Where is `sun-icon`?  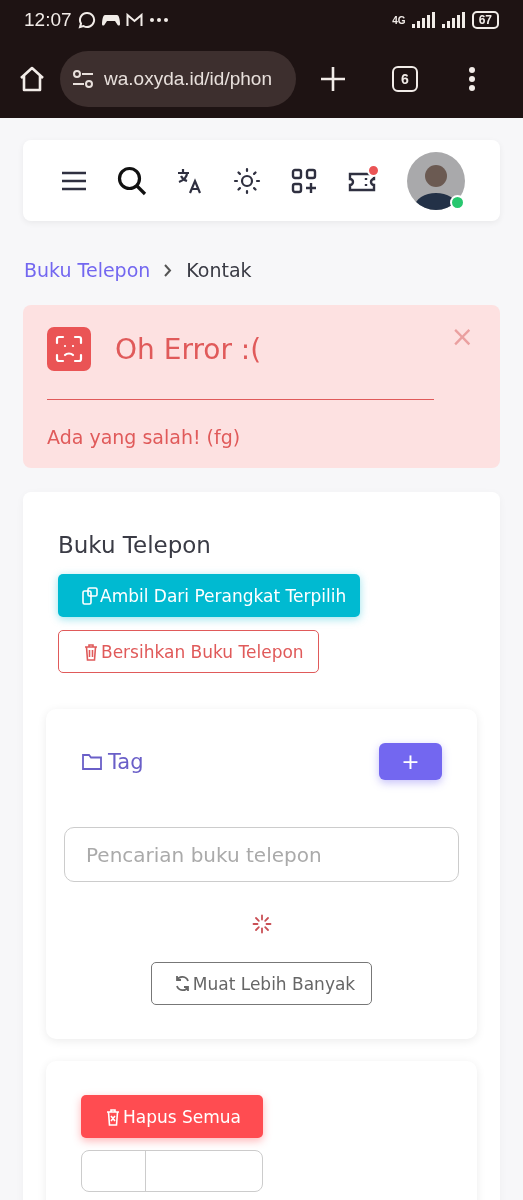 sun-icon is located at coordinates (247, 180).